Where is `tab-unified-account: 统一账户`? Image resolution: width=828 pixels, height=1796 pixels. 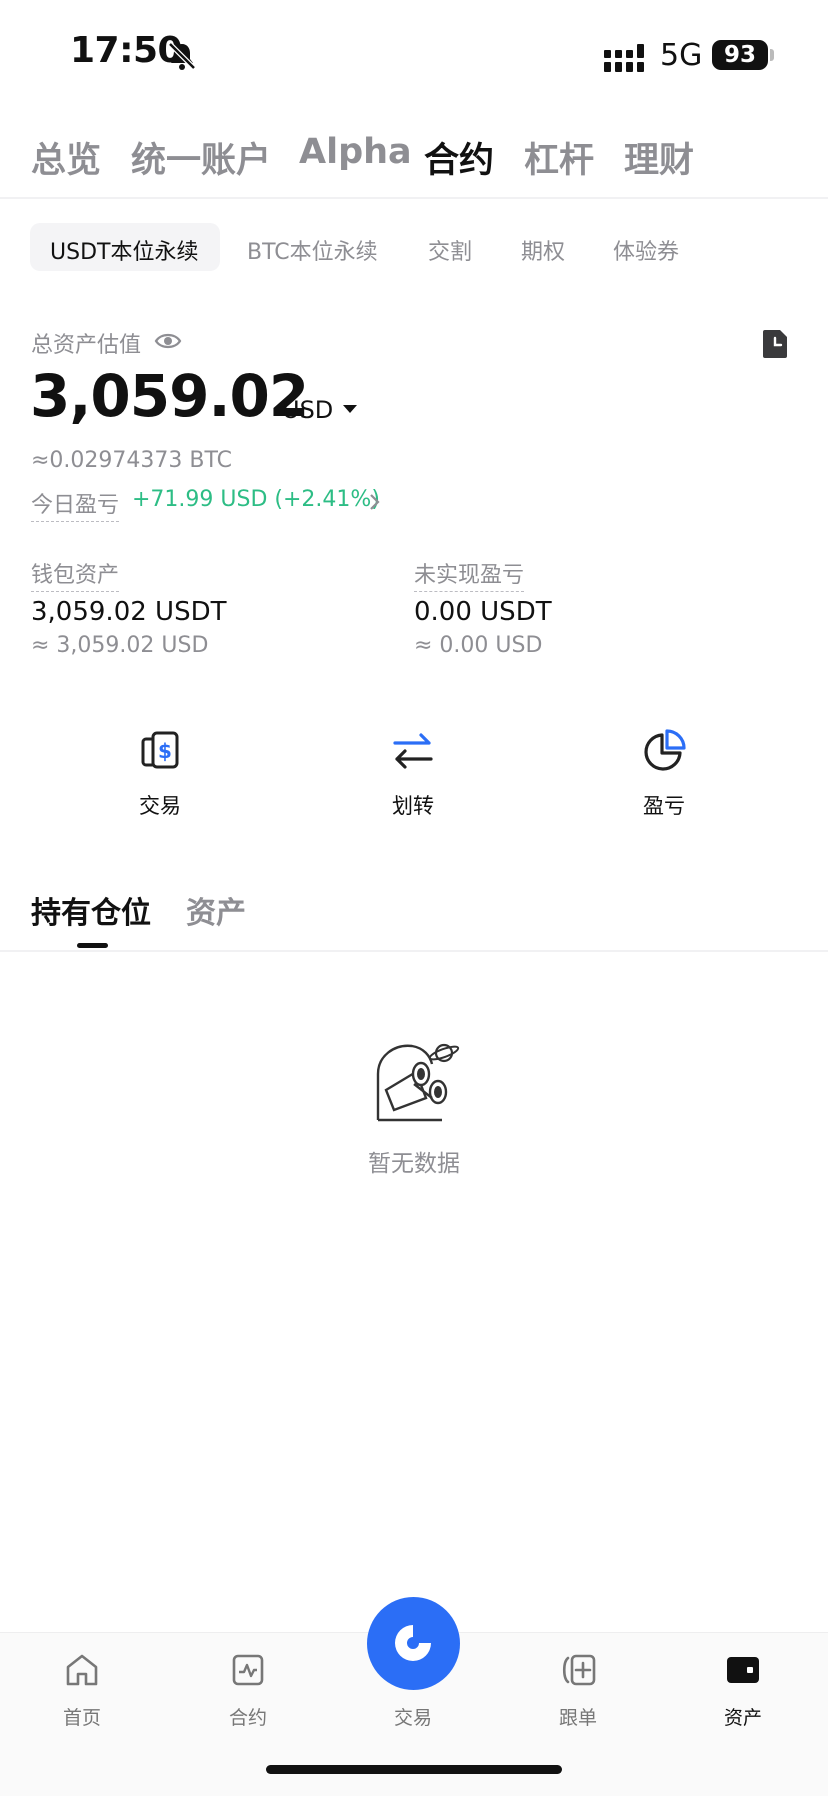
tab-unified-account: 统一账户 is located at coordinates (201, 157).